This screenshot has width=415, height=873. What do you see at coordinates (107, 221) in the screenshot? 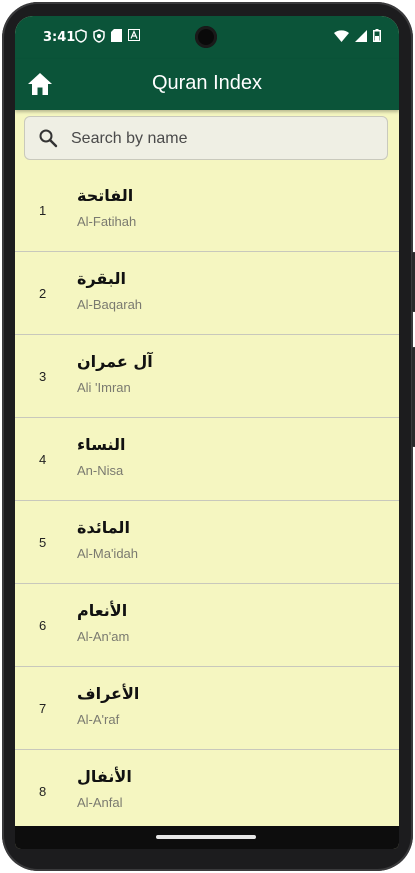
I see `surah-english-name: Al-Fatihah` at bounding box center [107, 221].